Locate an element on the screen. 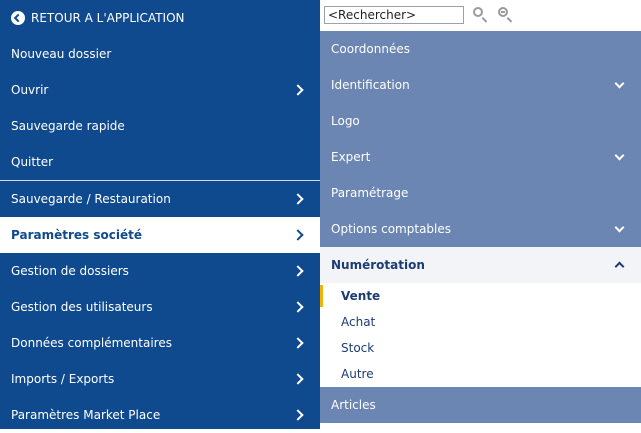  menu-item-label: Nouveau dossier is located at coordinates (61, 54).